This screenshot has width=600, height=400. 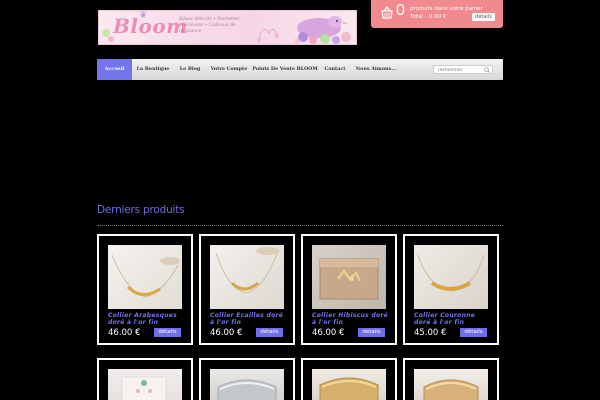 What do you see at coordinates (453, 319) in the screenshot?
I see `product-title: Collier Couronne doré à l'or fin` at bounding box center [453, 319].